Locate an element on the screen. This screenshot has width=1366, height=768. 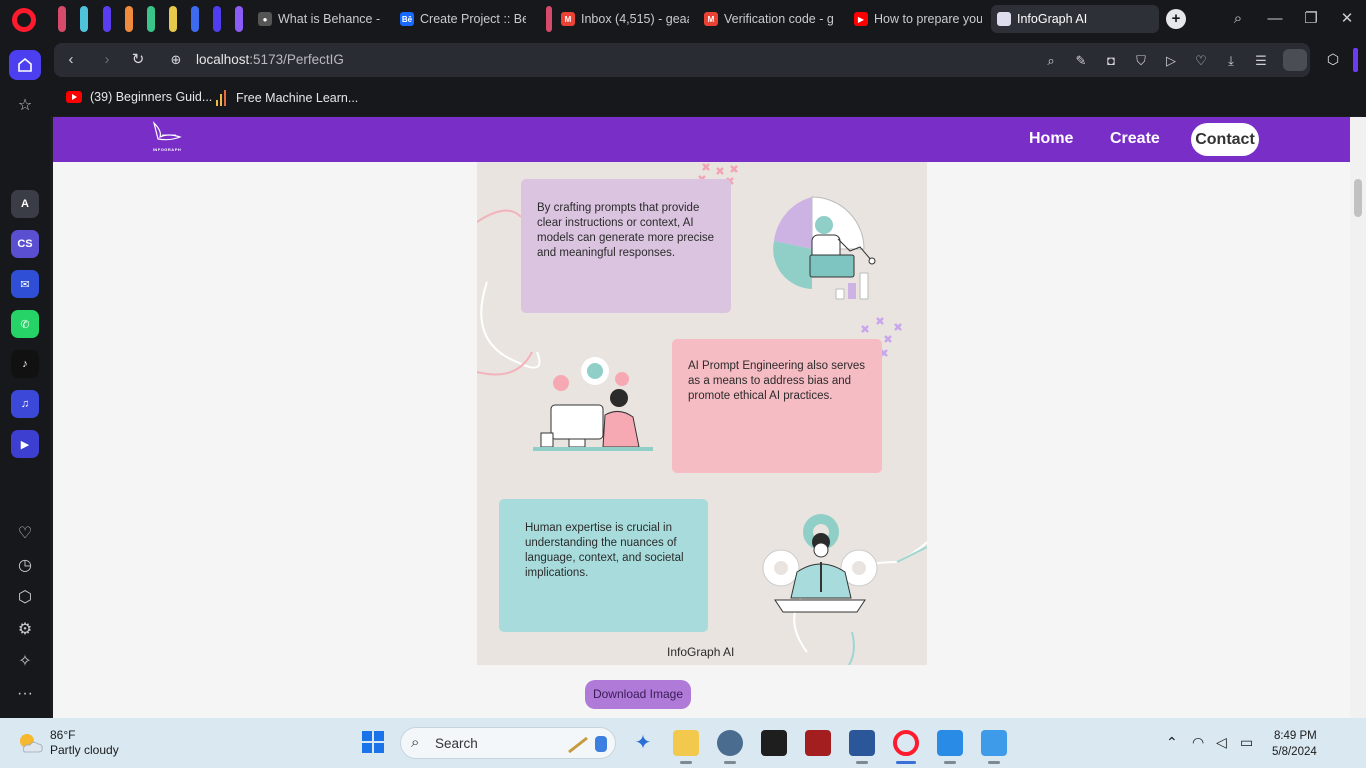
tab-infograph-active: InfoGraph AI is located at coordinates (1075, 19).